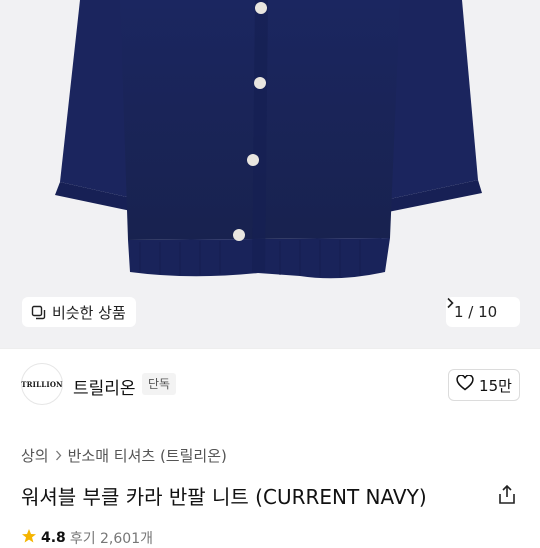  Describe the element at coordinates (111, 539) in the screenshot. I see `review-count: 후기 2,601개` at that location.